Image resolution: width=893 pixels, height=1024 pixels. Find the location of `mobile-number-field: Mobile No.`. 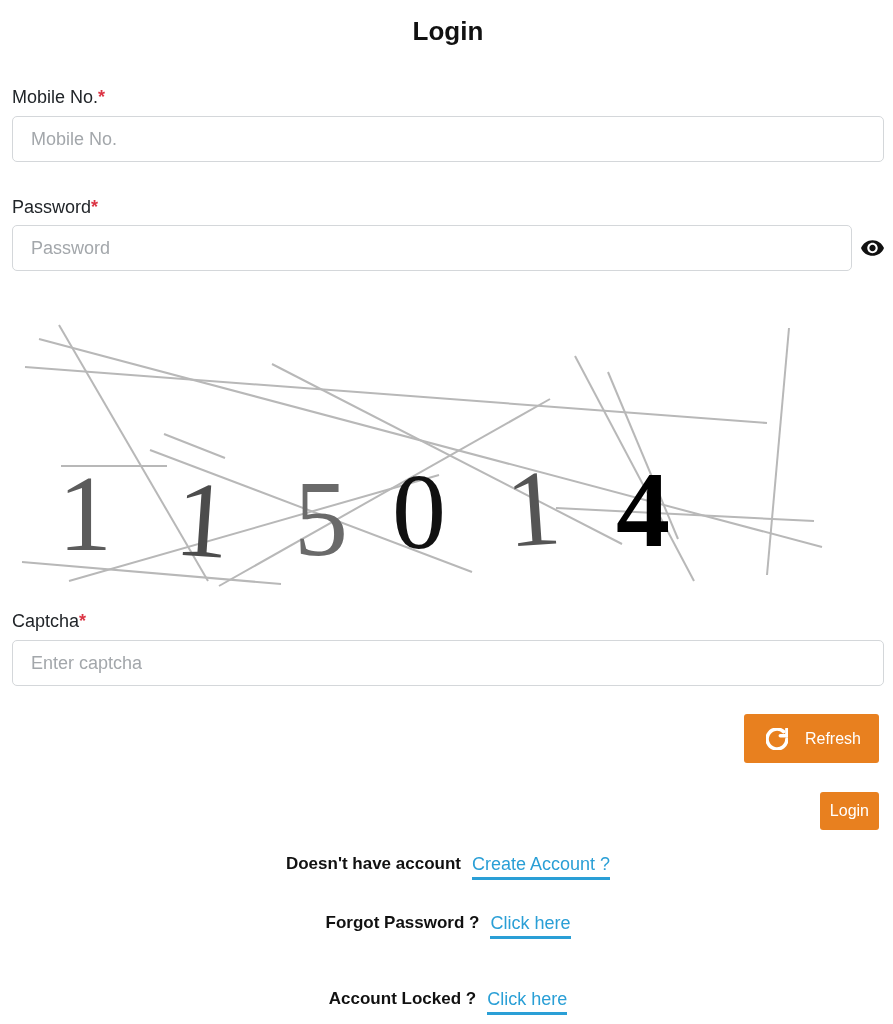

mobile-number-field: Mobile No. is located at coordinates (448, 139).